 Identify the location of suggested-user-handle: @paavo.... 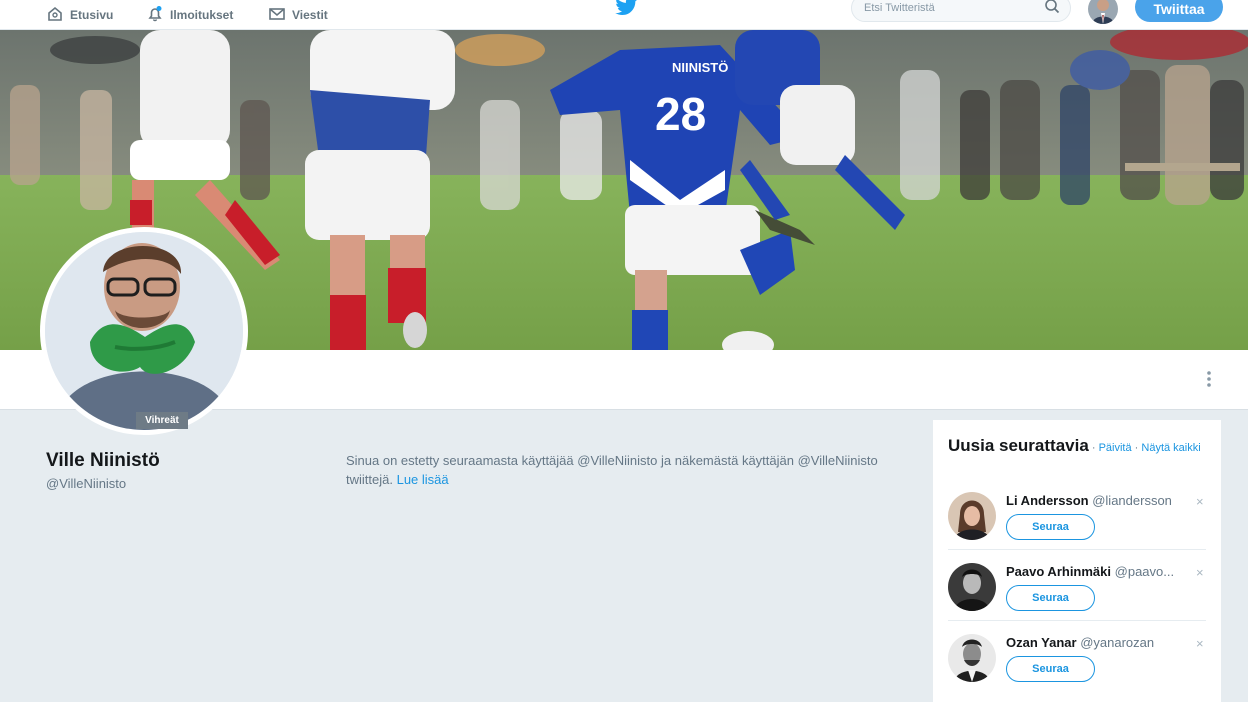
(1144, 571).